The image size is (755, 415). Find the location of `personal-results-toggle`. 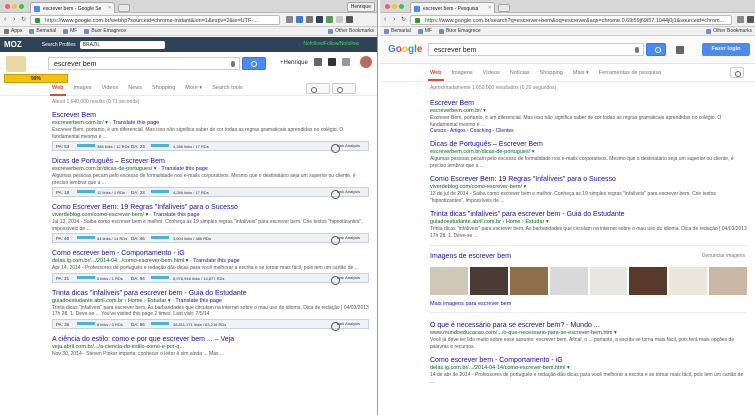

personal-results-toggle is located at coordinates (318, 88).